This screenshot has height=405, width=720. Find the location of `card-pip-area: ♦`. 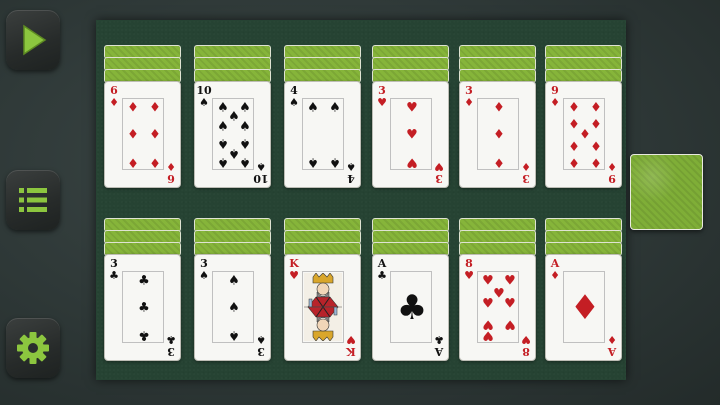

card-pip-area: ♦ is located at coordinates (584, 307).